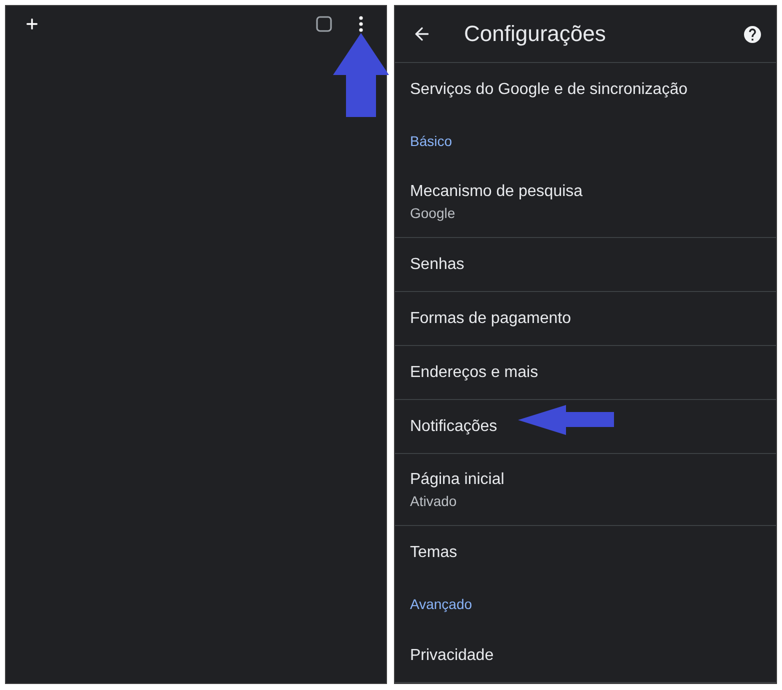  What do you see at coordinates (752, 34) in the screenshot?
I see `help-icon` at bounding box center [752, 34].